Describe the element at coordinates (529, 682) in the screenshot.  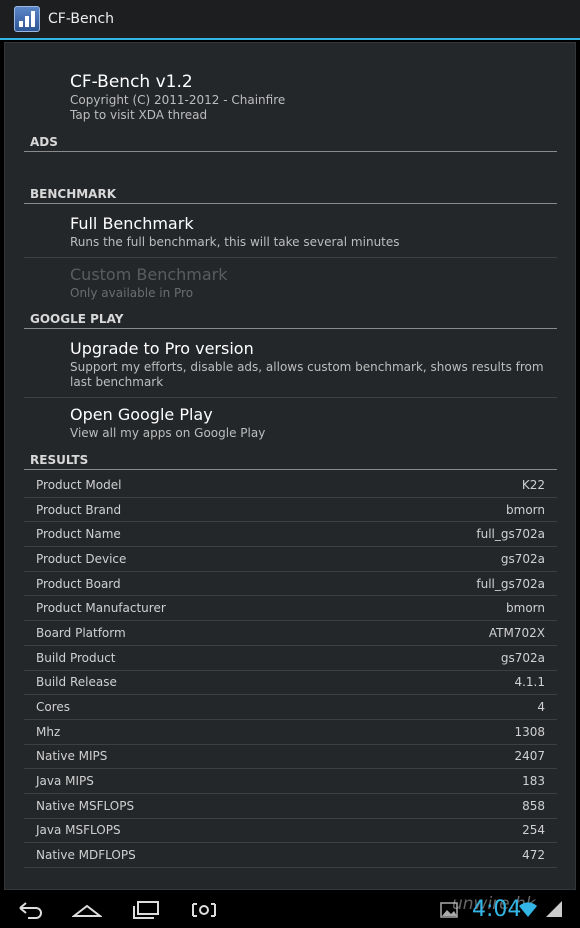
I see `result-value: 4.1.1` at that location.